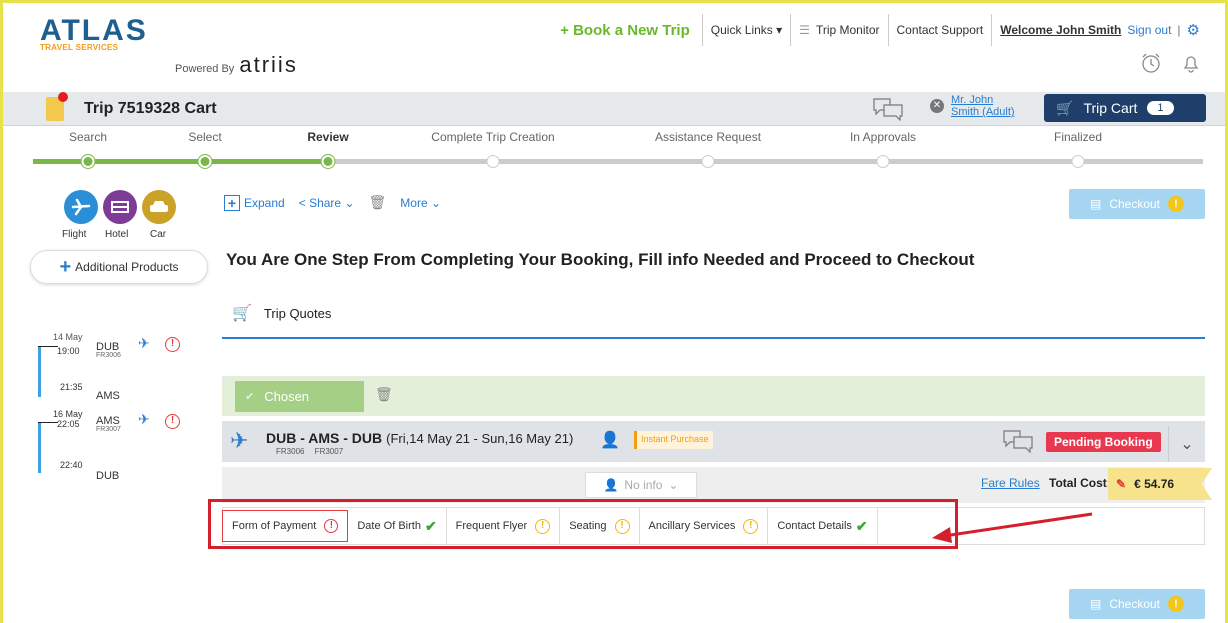  What do you see at coordinates (1191, 63) in the screenshot?
I see `bell-icon` at bounding box center [1191, 63].